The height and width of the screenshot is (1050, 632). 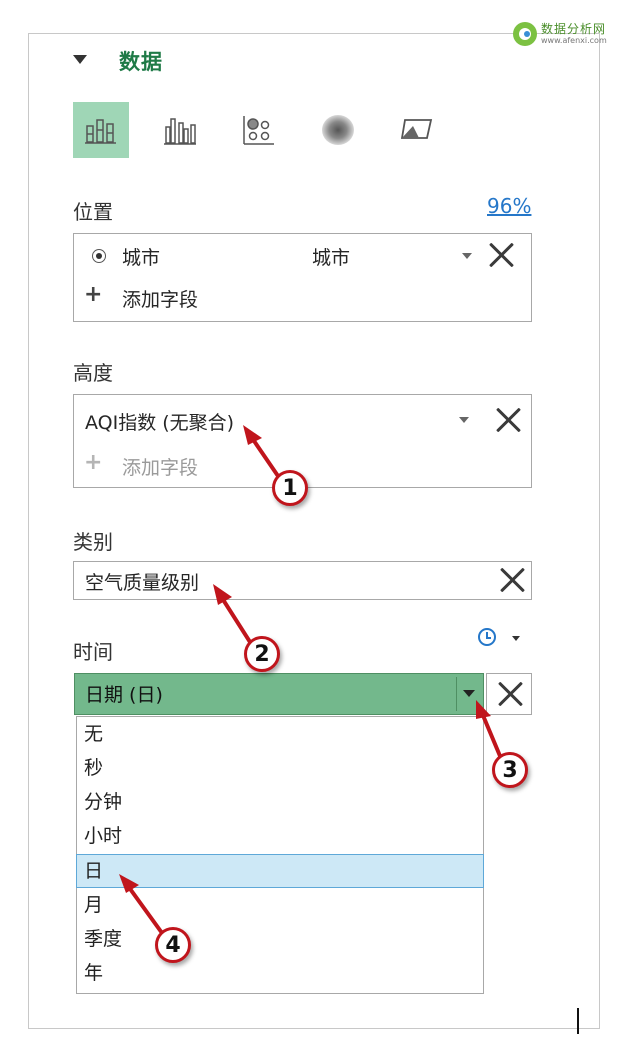 What do you see at coordinates (262, 654) in the screenshot?
I see `callout-2: 2` at bounding box center [262, 654].